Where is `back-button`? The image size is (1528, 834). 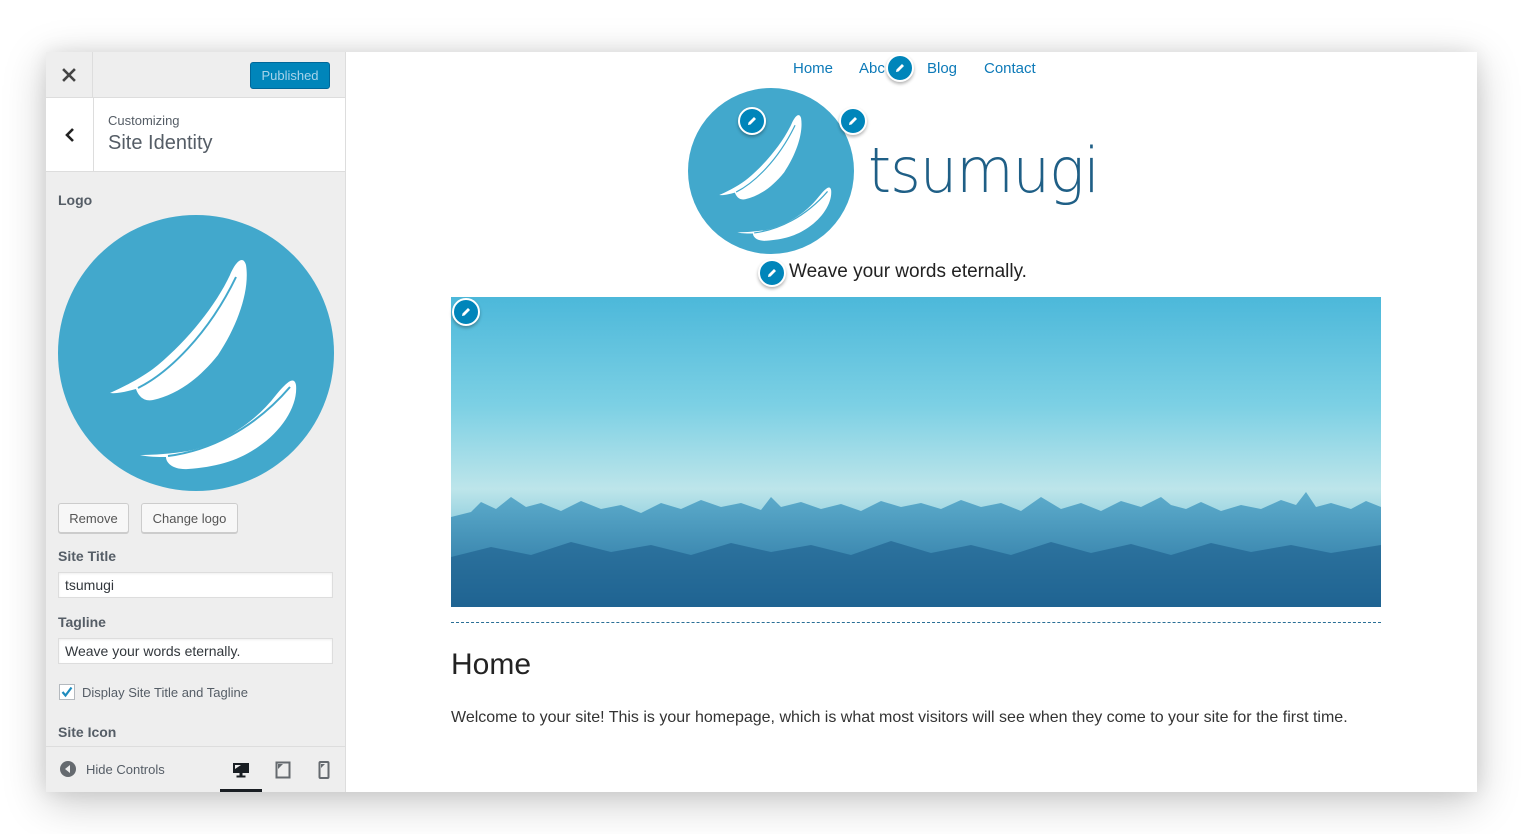
back-button is located at coordinates (70, 135).